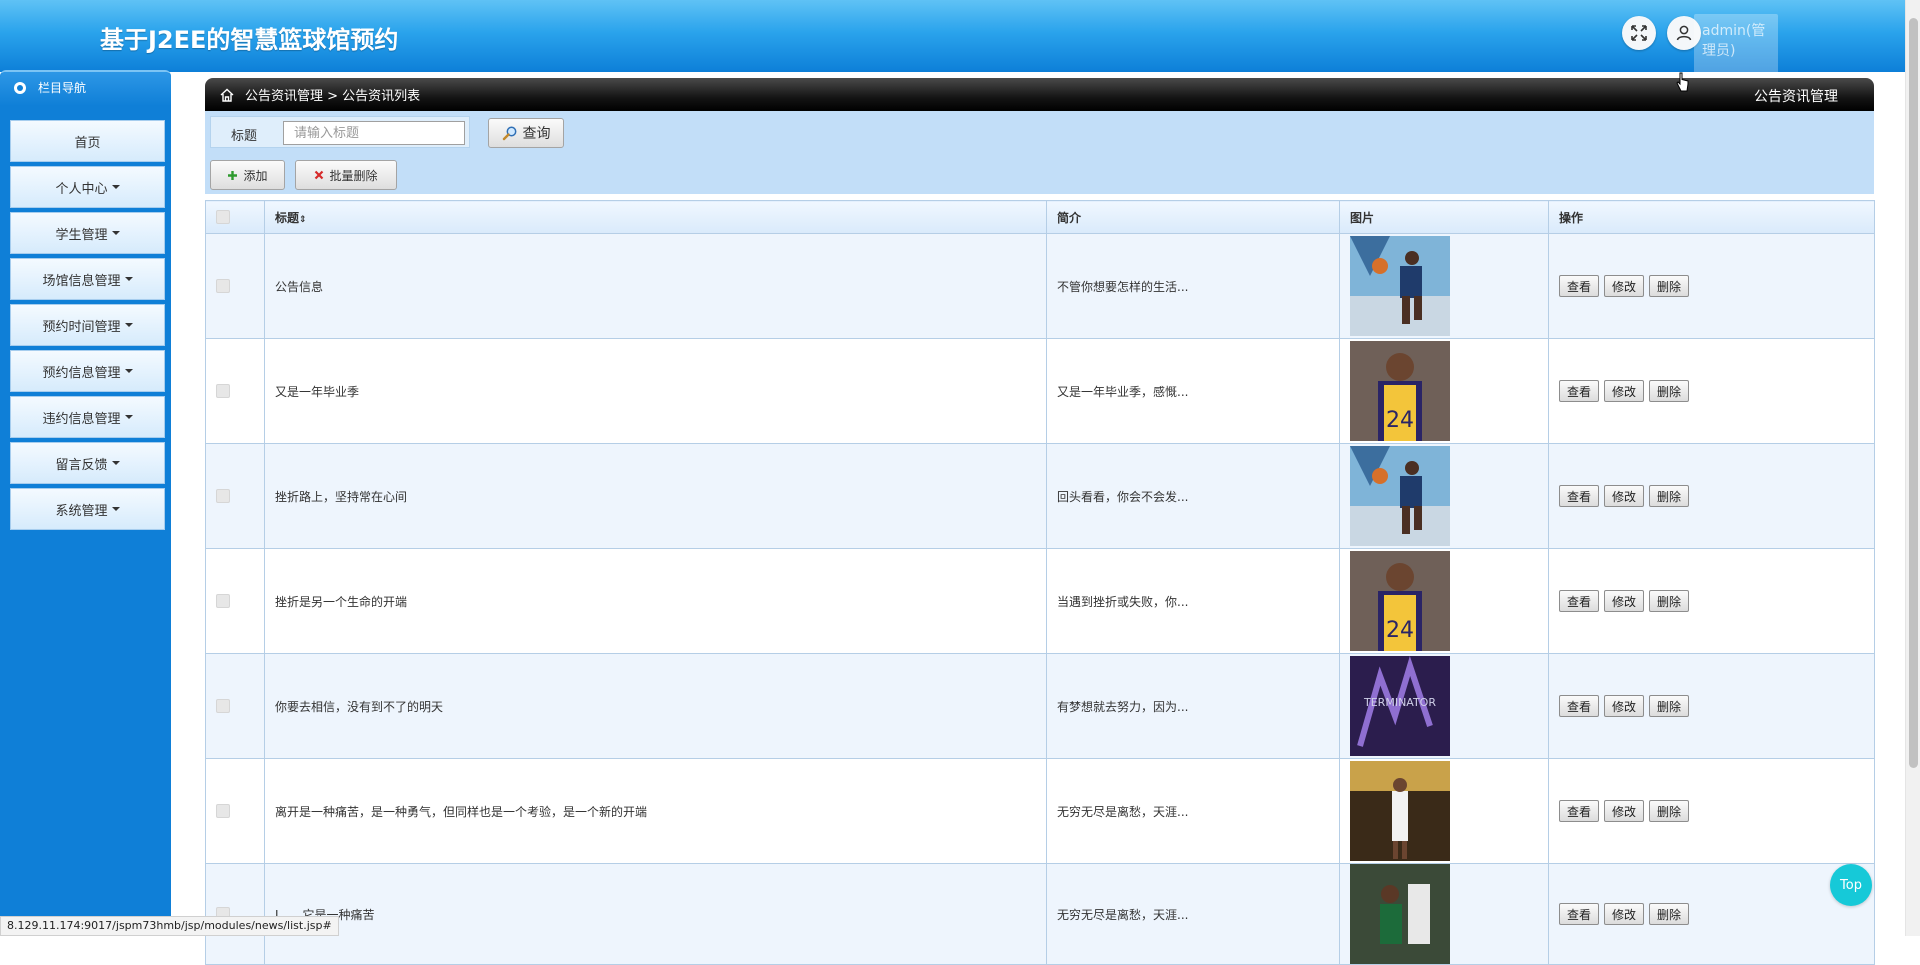 The image size is (1920, 965). What do you see at coordinates (85, 89) in the screenshot?
I see `sidebar-header: 栏目导航` at bounding box center [85, 89].